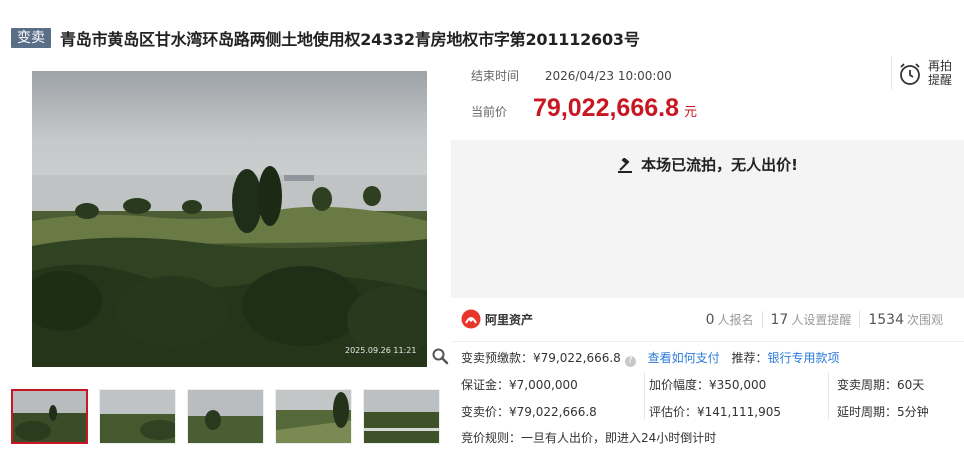 The width and height of the screenshot is (964, 452). I want to click on platform-name: 阿里资产, so click(509, 319).